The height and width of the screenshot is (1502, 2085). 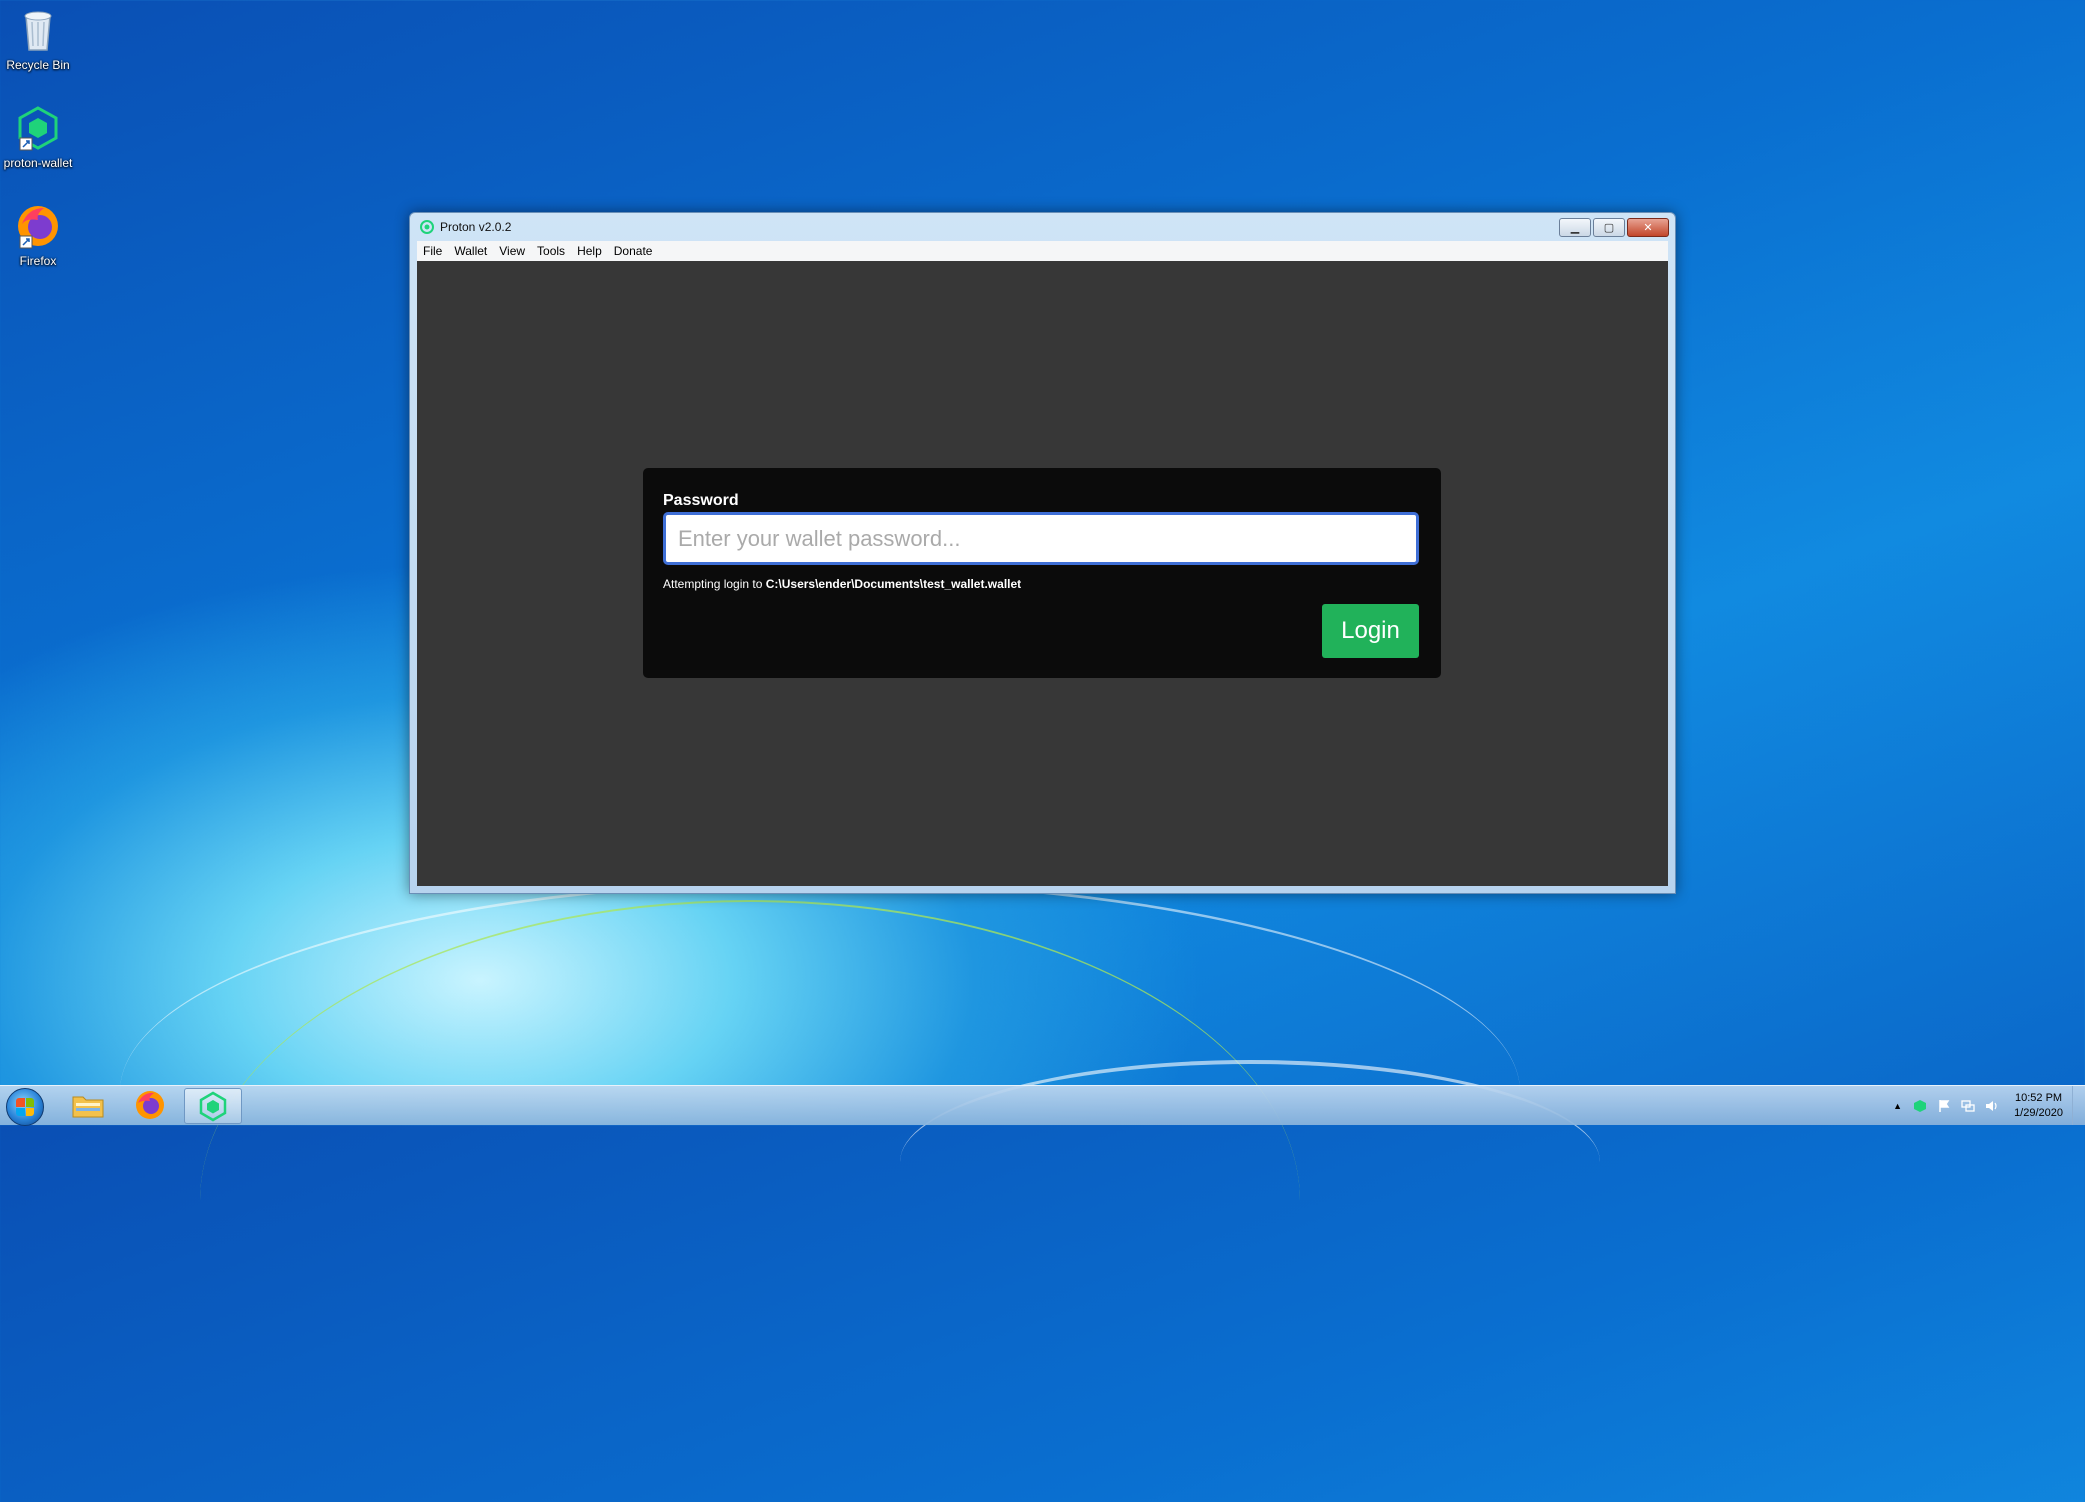 What do you see at coordinates (427, 227) in the screenshot?
I see `proton-logo-icon` at bounding box center [427, 227].